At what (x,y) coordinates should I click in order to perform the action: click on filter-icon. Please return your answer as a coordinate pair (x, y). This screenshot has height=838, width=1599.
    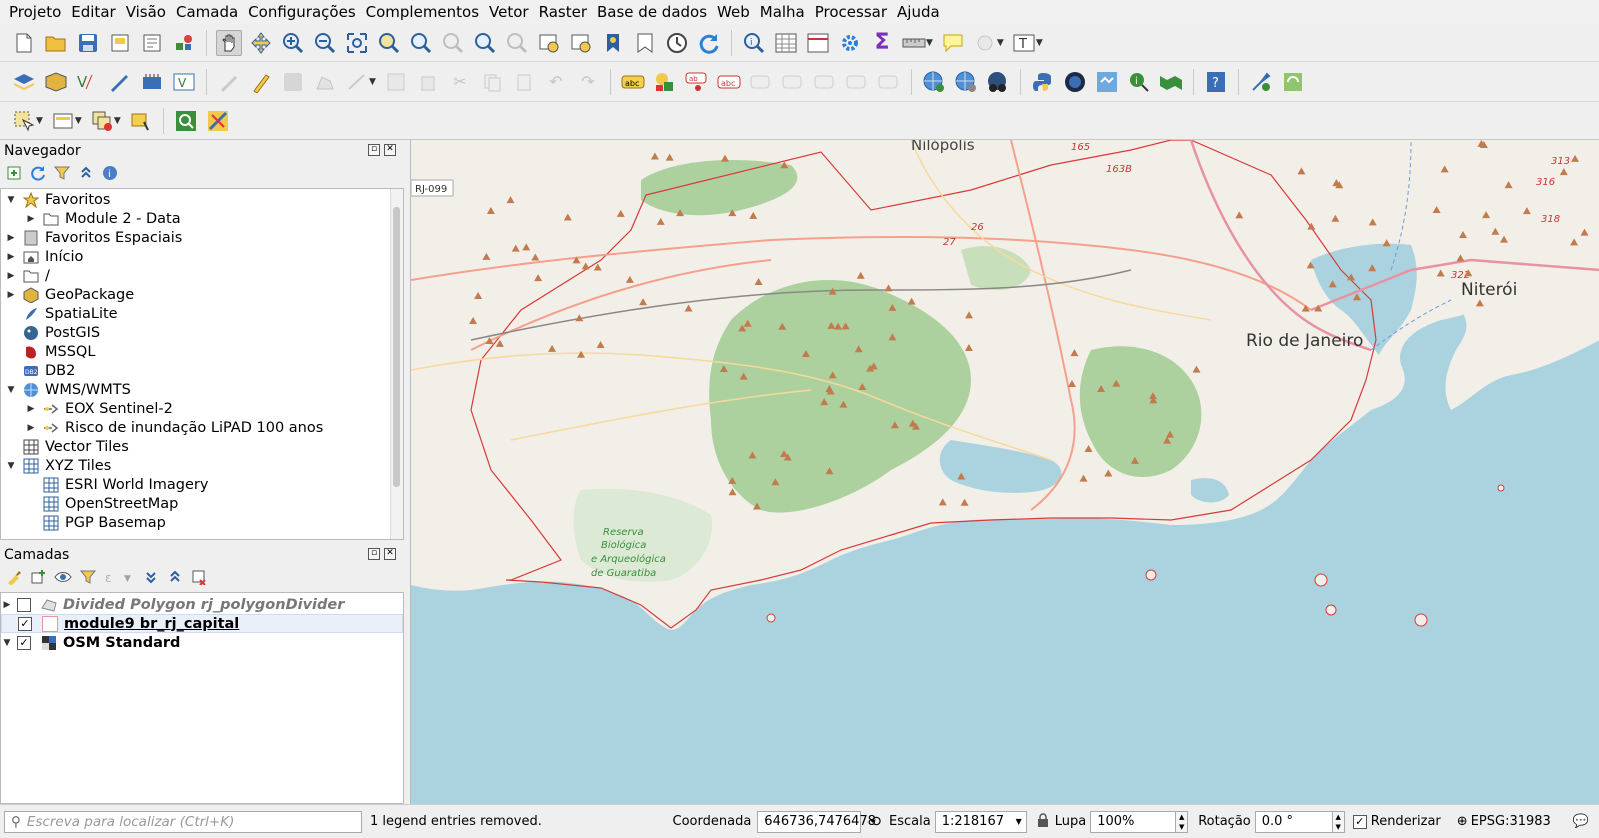
    Looking at the image, I should click on (62, 175).